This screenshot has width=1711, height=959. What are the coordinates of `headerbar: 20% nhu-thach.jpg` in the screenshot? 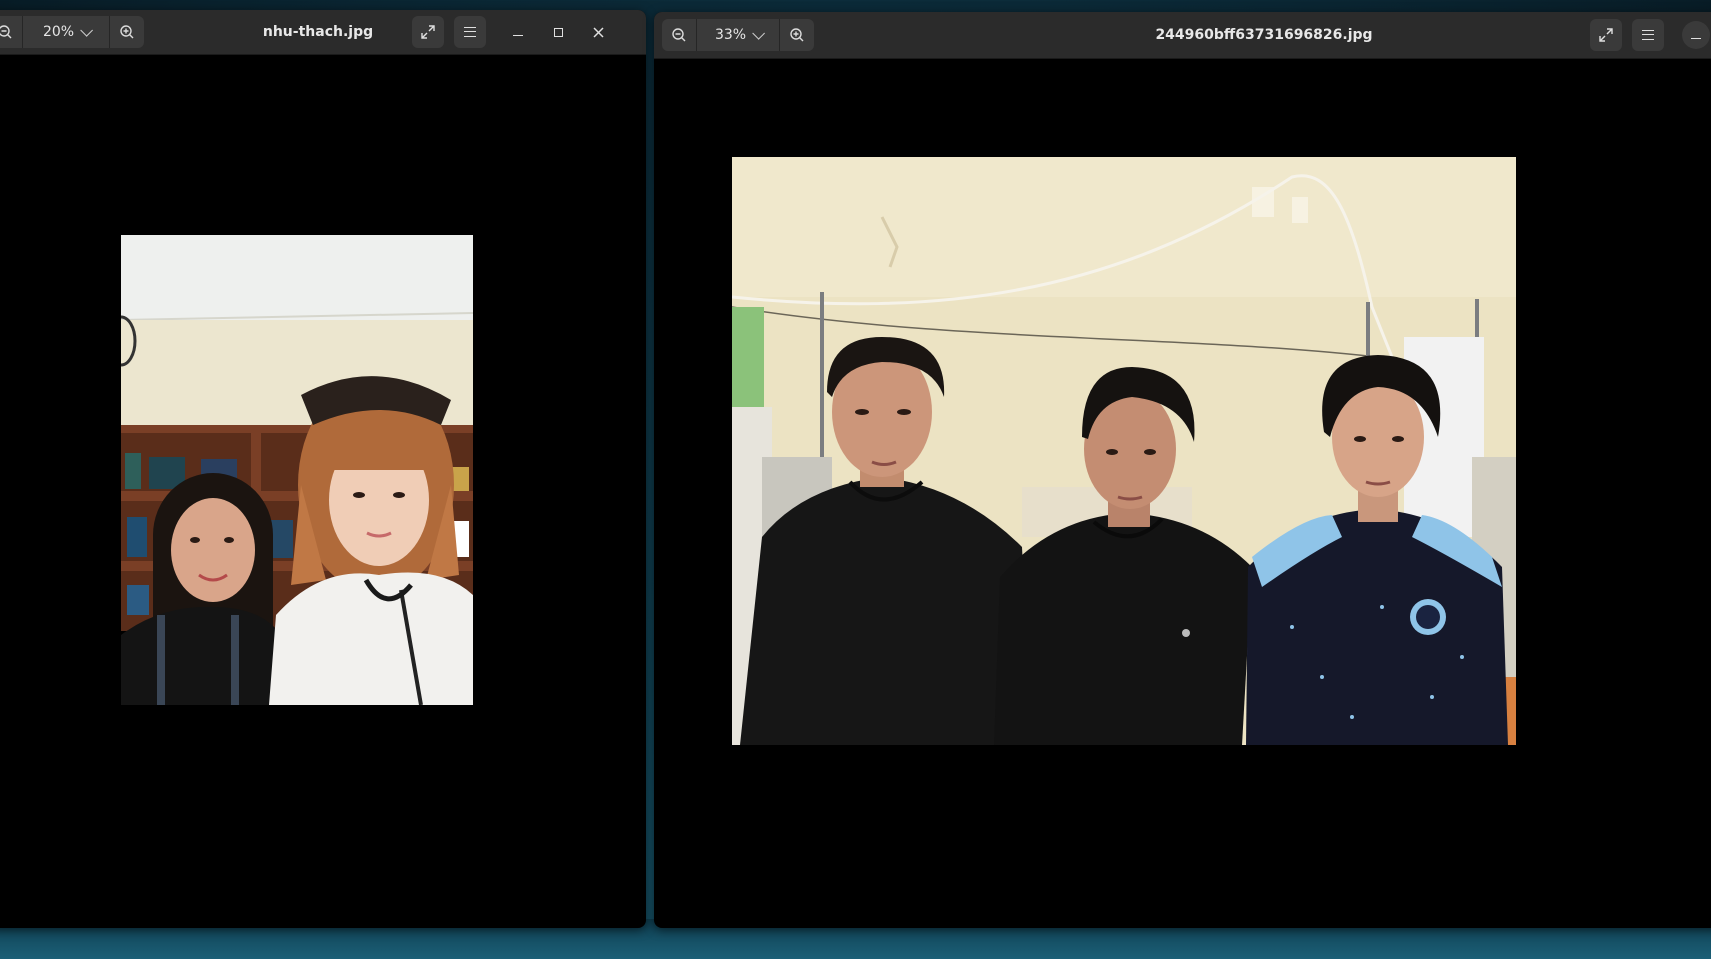 It's located at (323, 32).